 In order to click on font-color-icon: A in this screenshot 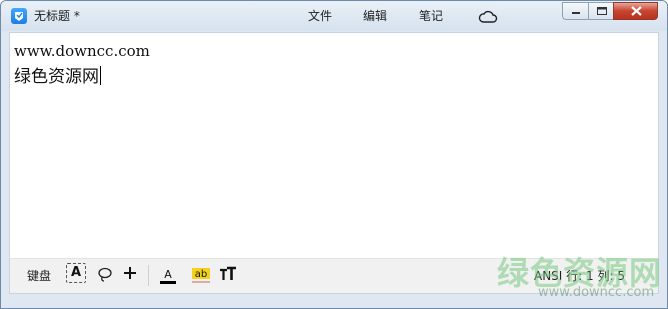, I will do `click(168, 276)`.